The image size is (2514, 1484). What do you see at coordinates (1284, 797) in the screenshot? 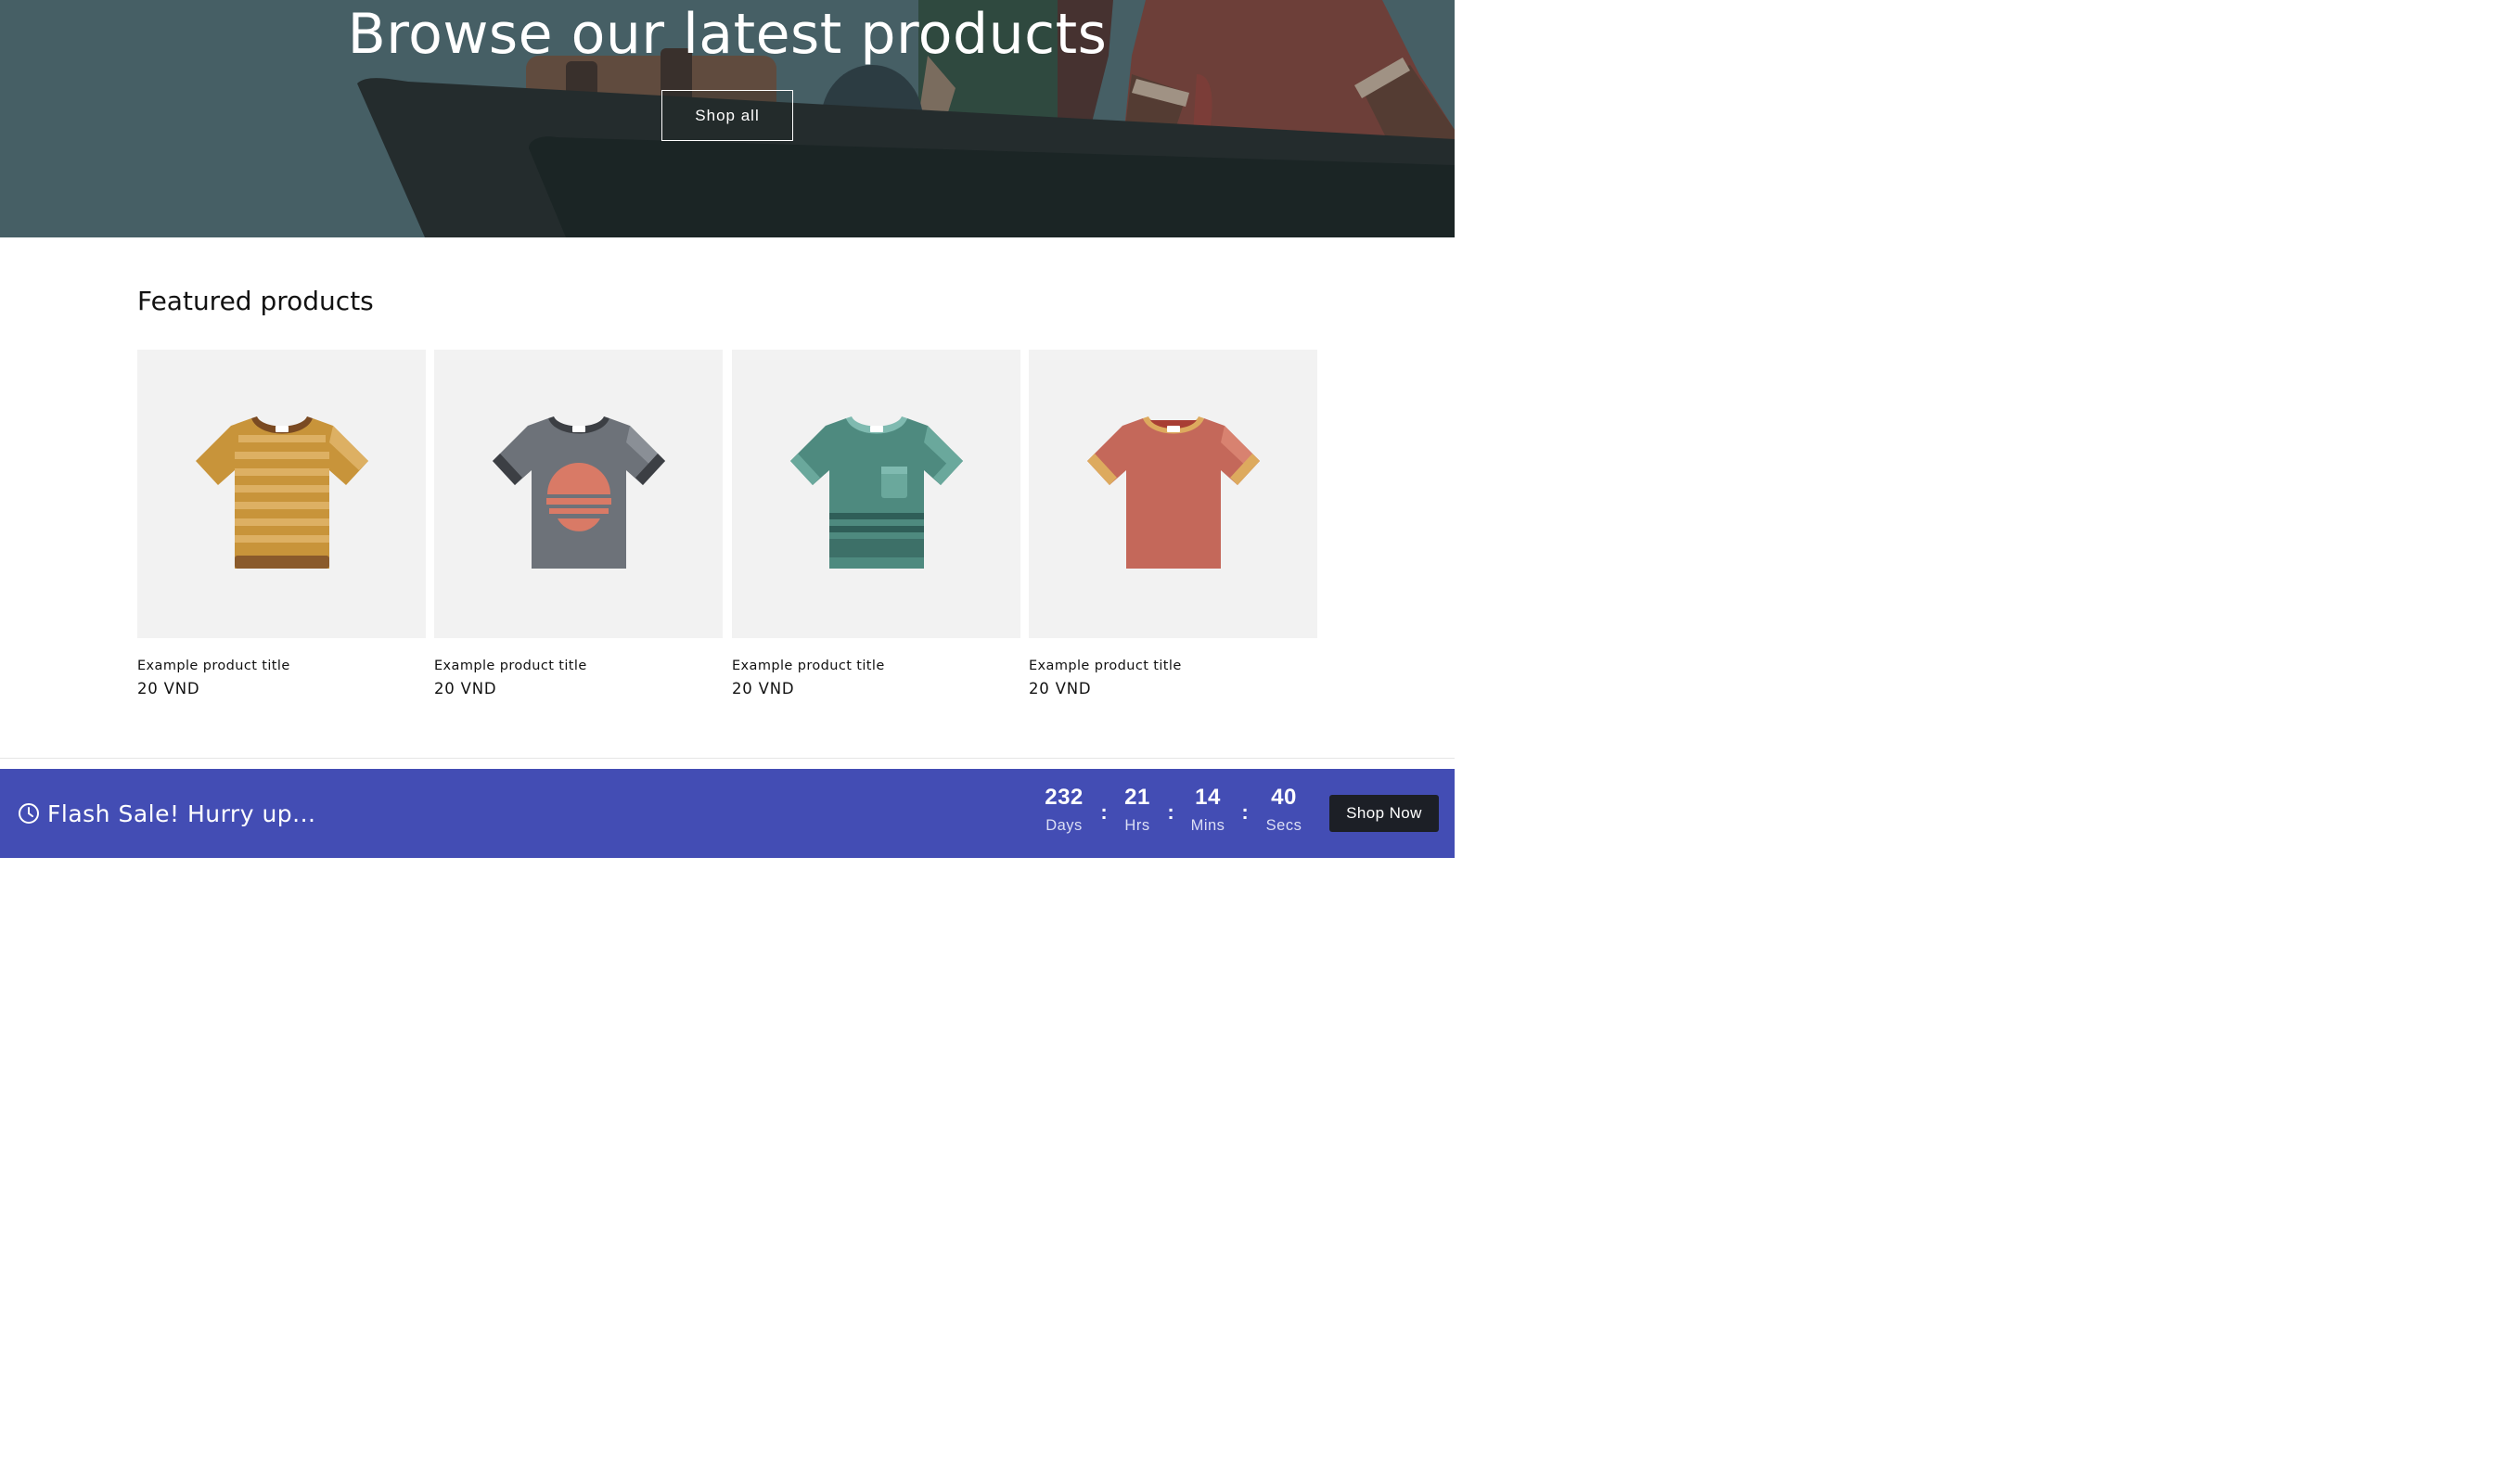
I see `countdown-secs-value: 40` at bounding box center [1284, 797].